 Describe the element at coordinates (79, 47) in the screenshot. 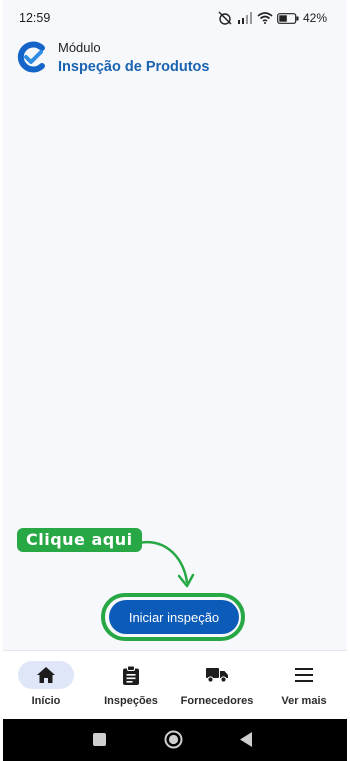

I see `module-label: Módulo` at that location.